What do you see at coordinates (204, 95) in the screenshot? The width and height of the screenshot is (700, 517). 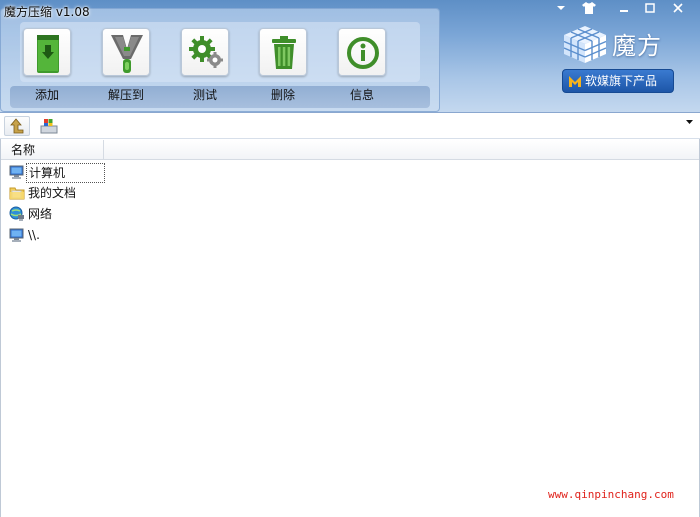 I see `test-label: 测试` at bounding box center [204, 95].